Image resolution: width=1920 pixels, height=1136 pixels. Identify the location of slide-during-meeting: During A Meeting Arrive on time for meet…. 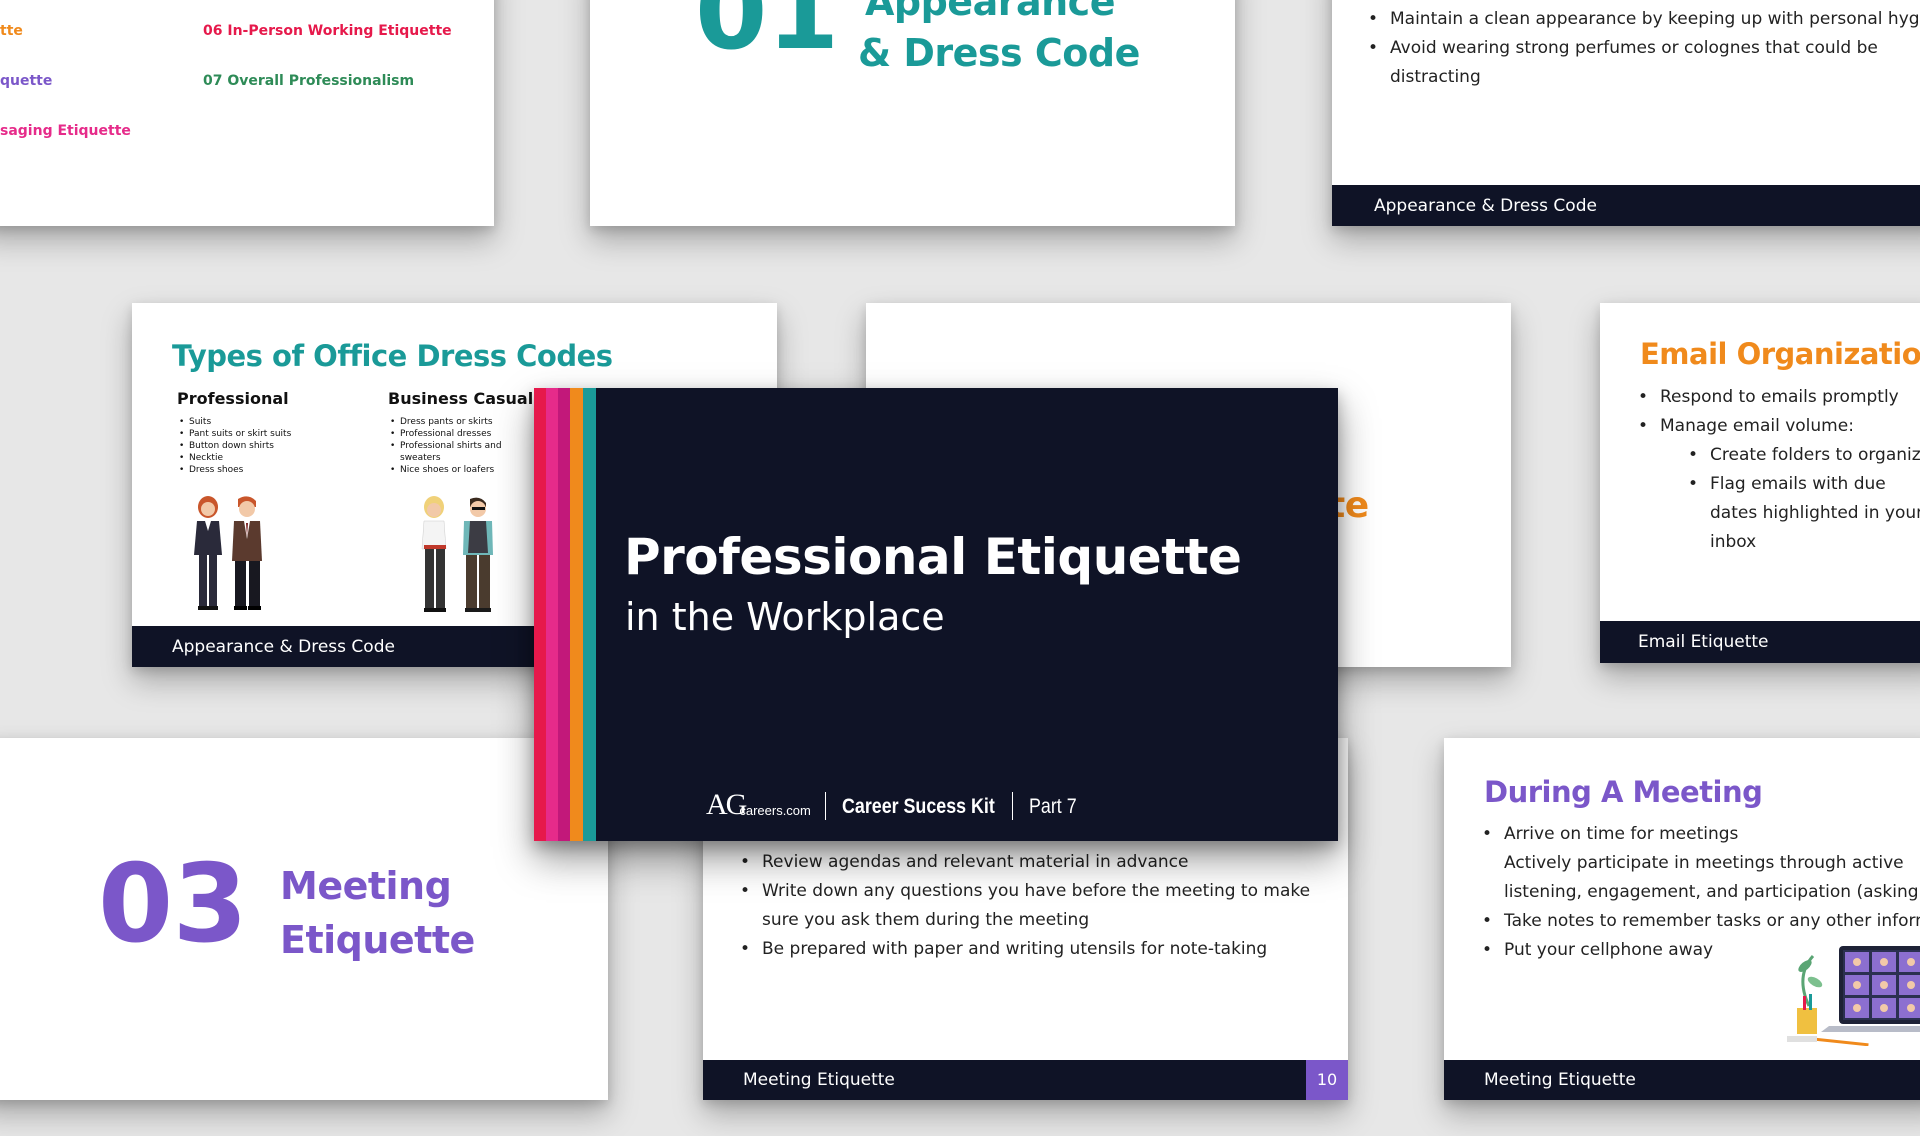
(1682, 919).